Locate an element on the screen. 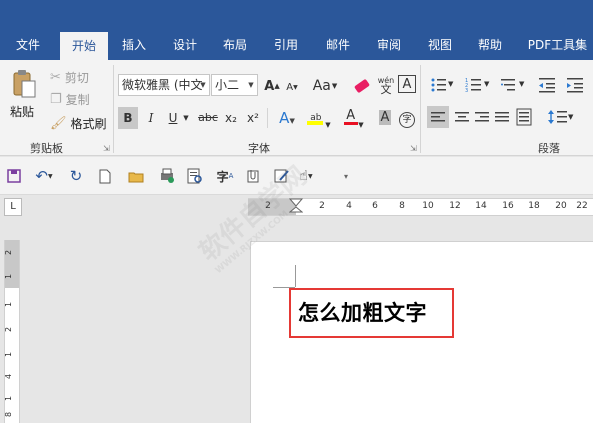 Image resolution: width=593 pixels, height=423 pixels. font-family-value: 微软雅黑 (中文 is located at coordinates (162, 85).